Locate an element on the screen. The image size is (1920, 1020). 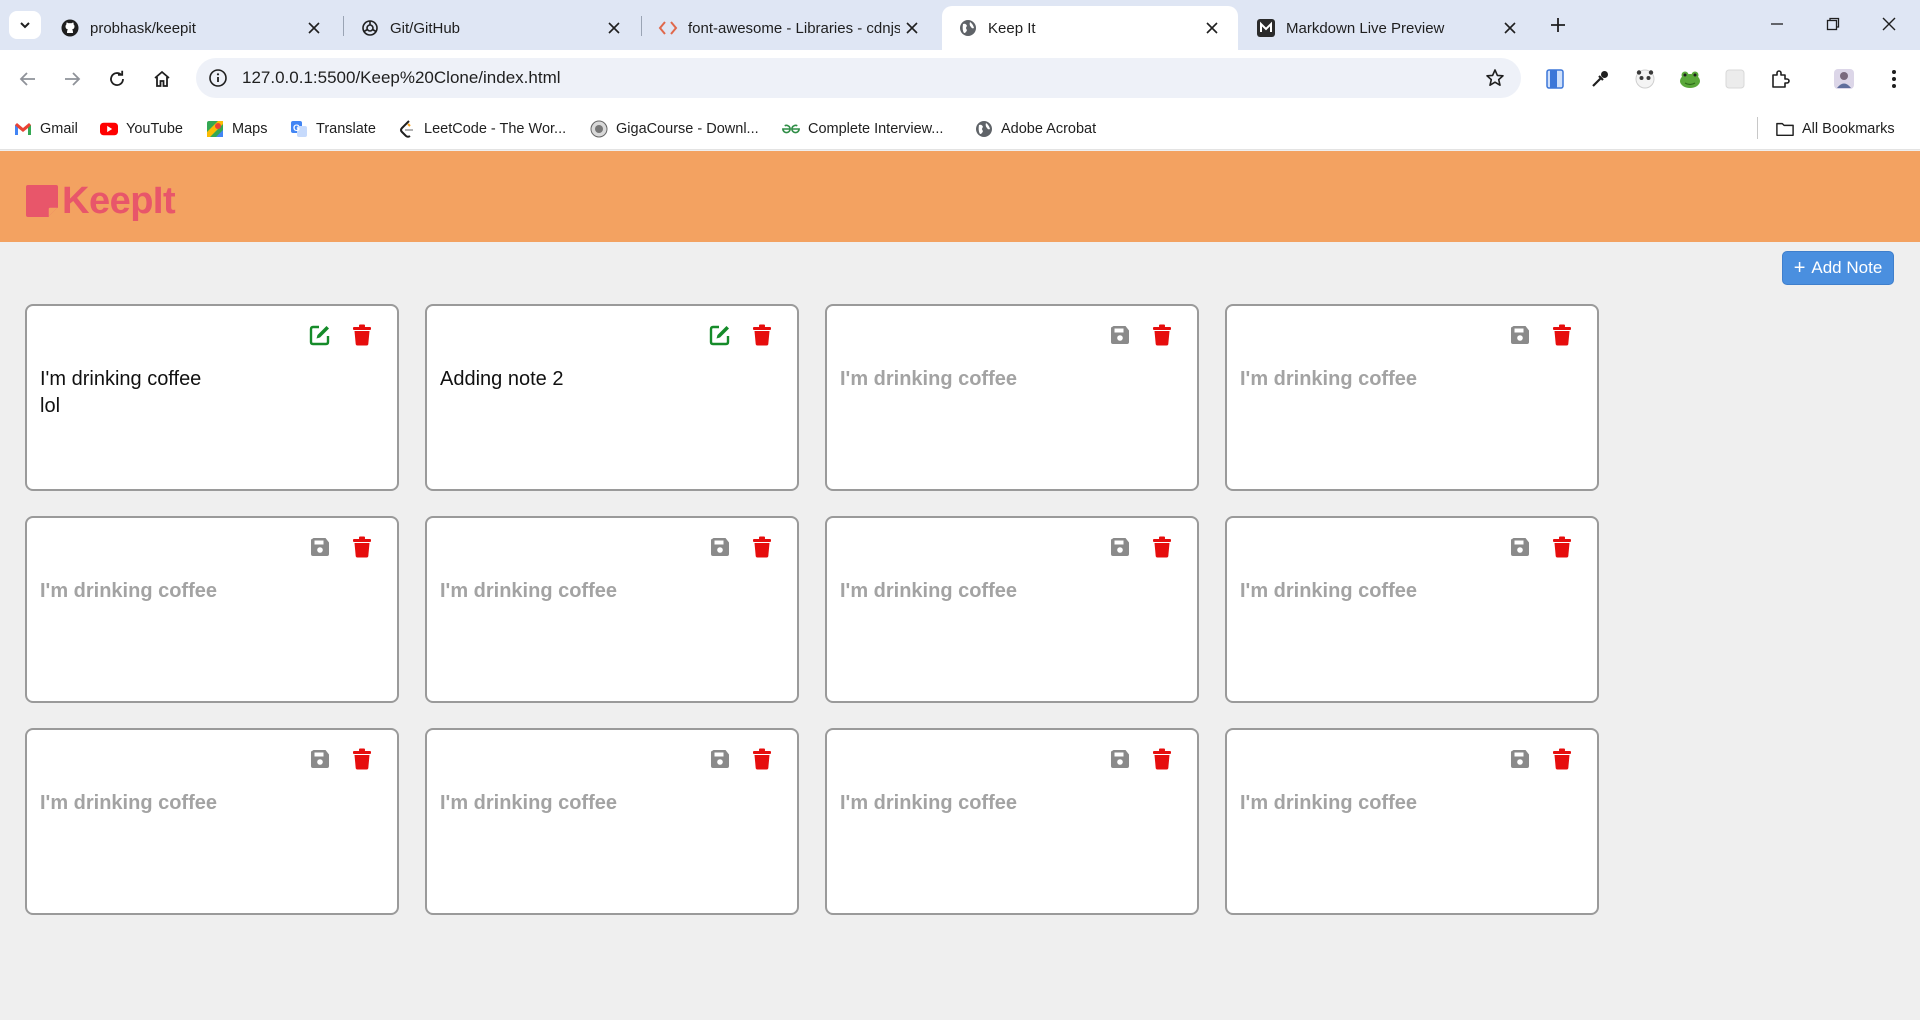
extension-eyedropper-icon is located at coordinates (1600, 79).